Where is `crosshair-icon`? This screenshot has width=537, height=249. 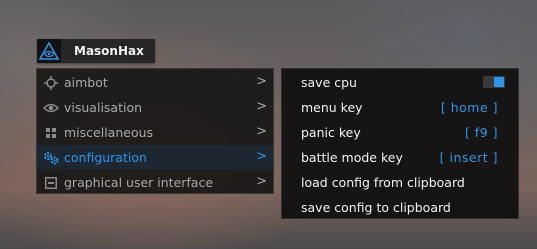 crosshair-icon is located at coordinates (51, 82).